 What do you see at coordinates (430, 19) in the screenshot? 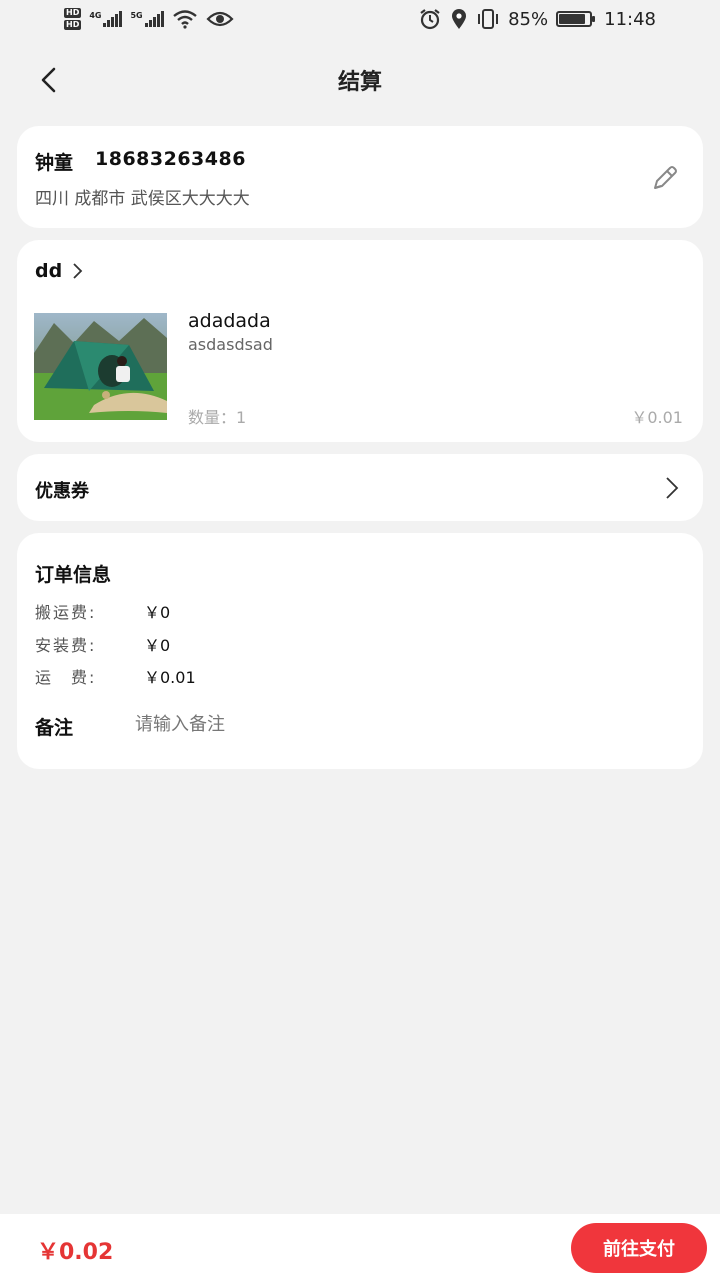
I see `alarm-icon` at bounding box center [430, 19].